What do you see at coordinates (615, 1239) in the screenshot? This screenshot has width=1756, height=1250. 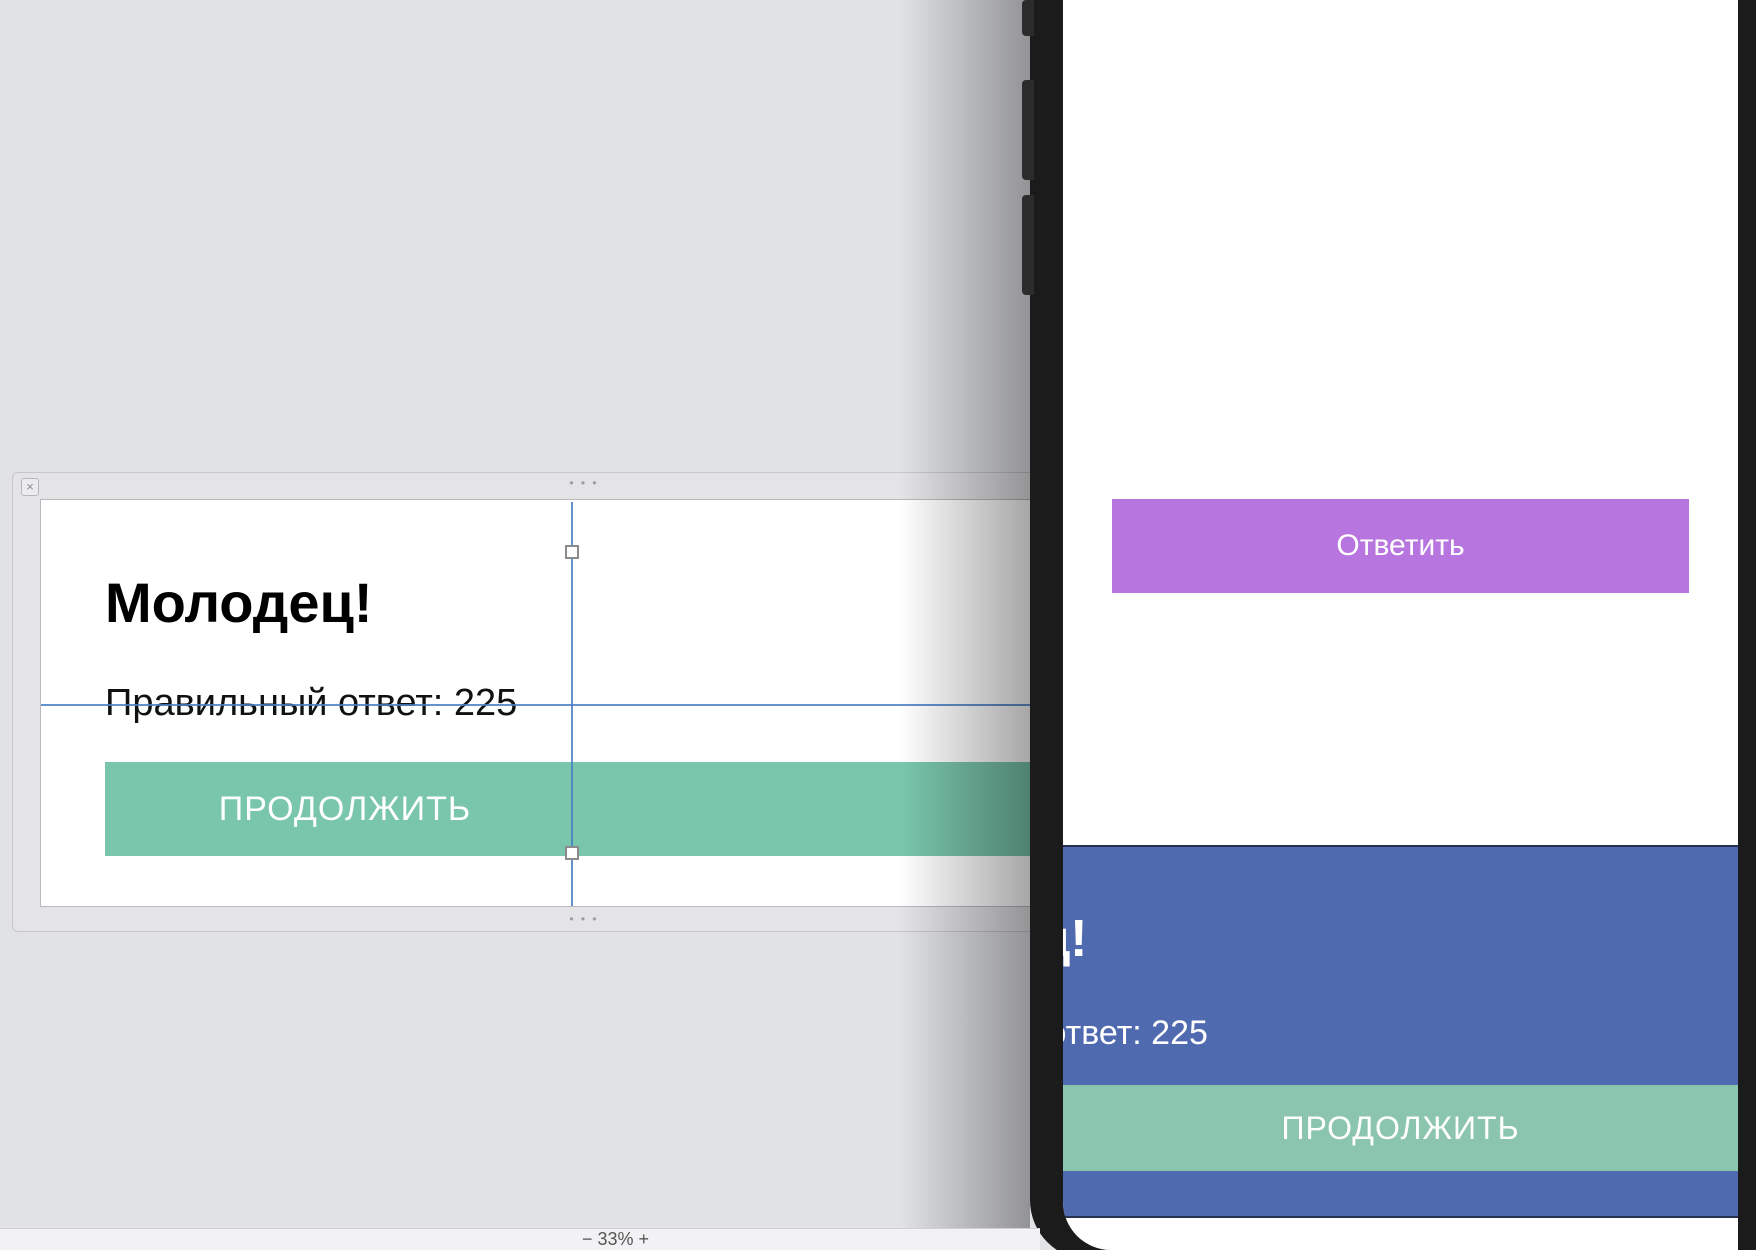 I see `zoom-control: − 33% +` at bounding box center [615, 1239].